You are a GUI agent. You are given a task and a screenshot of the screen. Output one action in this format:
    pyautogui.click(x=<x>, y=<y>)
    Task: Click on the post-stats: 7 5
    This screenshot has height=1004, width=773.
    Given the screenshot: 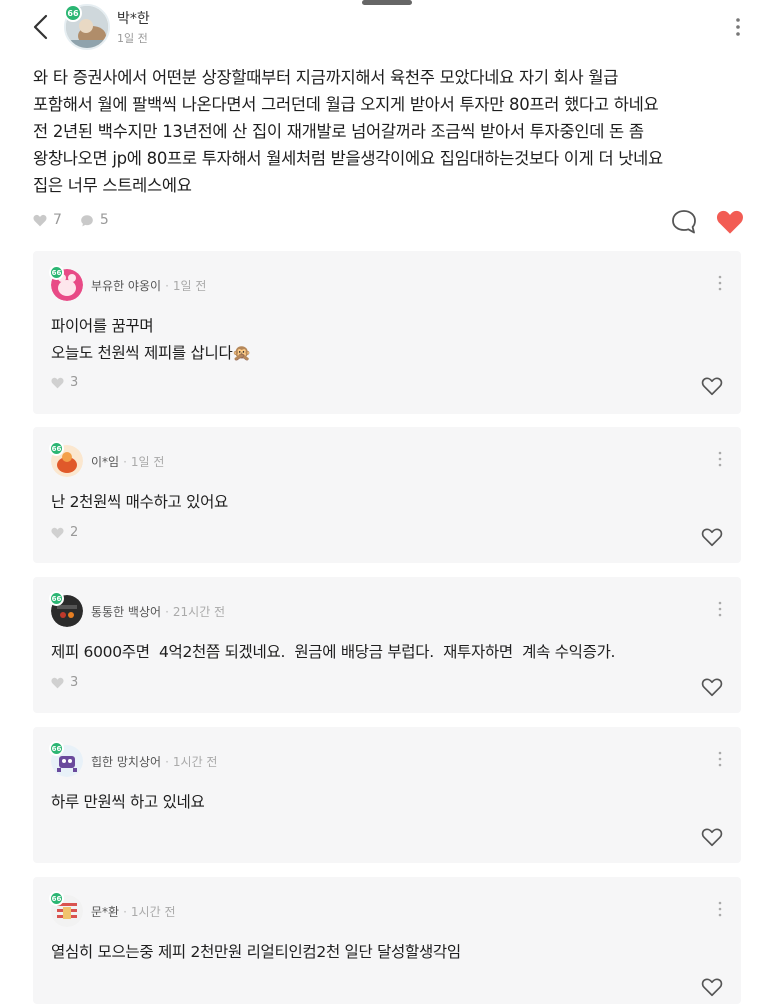 What is the action you would take?
    pyautogui.click(x=80, y=220)
    